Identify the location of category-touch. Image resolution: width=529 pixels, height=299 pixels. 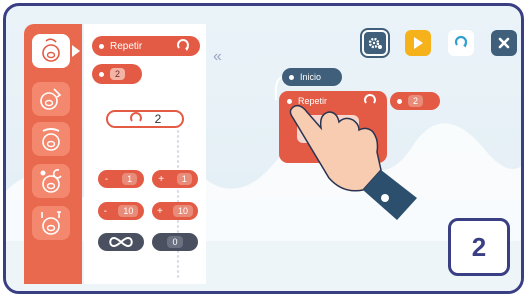
(51, 99).